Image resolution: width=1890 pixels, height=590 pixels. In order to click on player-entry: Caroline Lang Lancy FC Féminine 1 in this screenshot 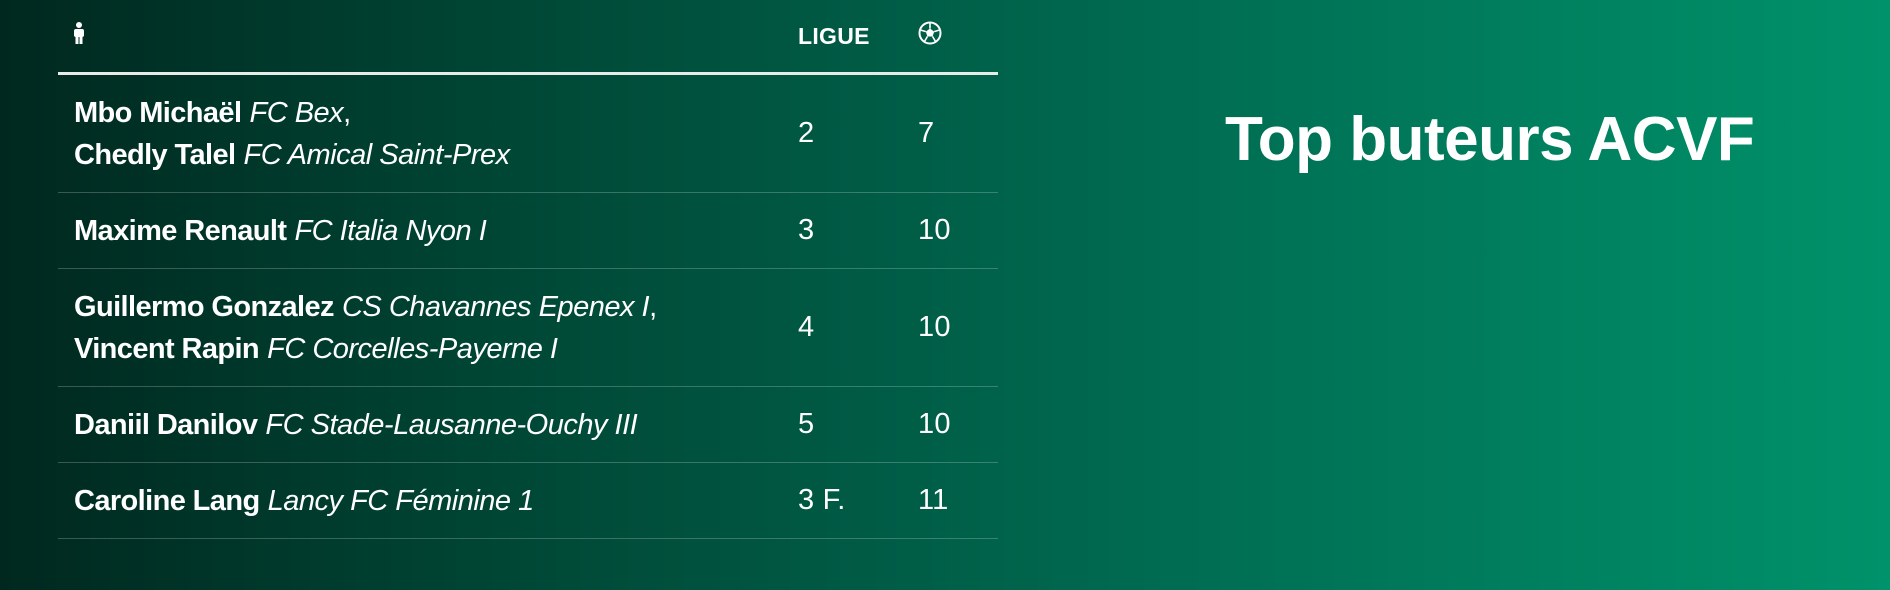, I will do `click(436, 501)`.